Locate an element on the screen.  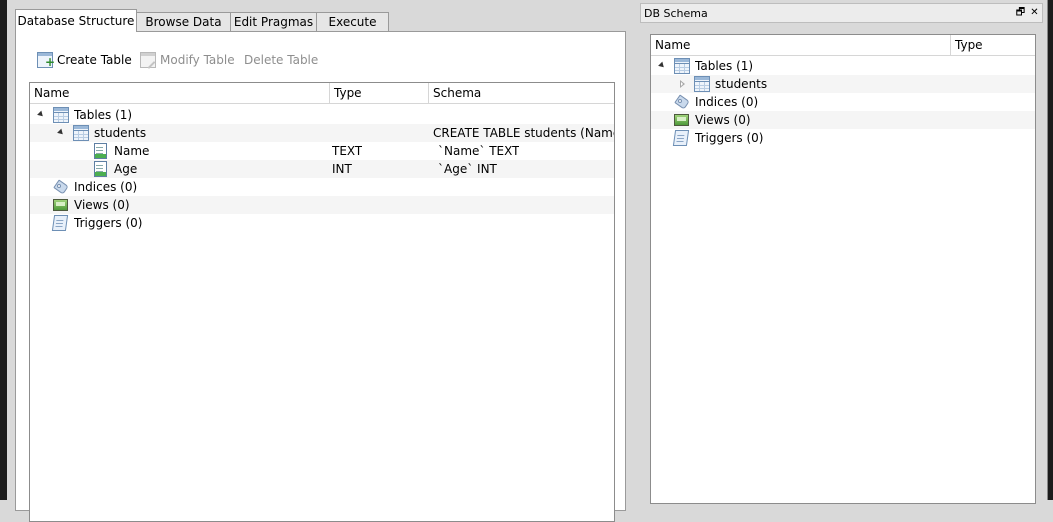
tree-item-type: INT is located at coordinates (342, 169).